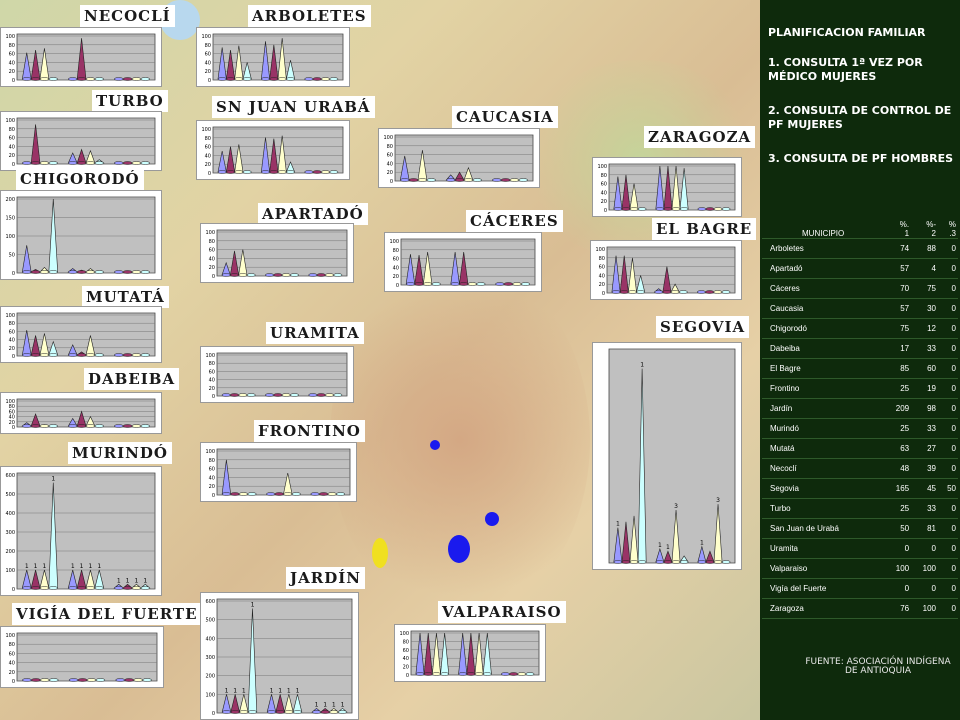 The height and width of the screenshot is (720, 960). Describe the element at coordinates (125, 297) in the screenshot. I see `chart-title-mutata: MUTATÁ` at that location.